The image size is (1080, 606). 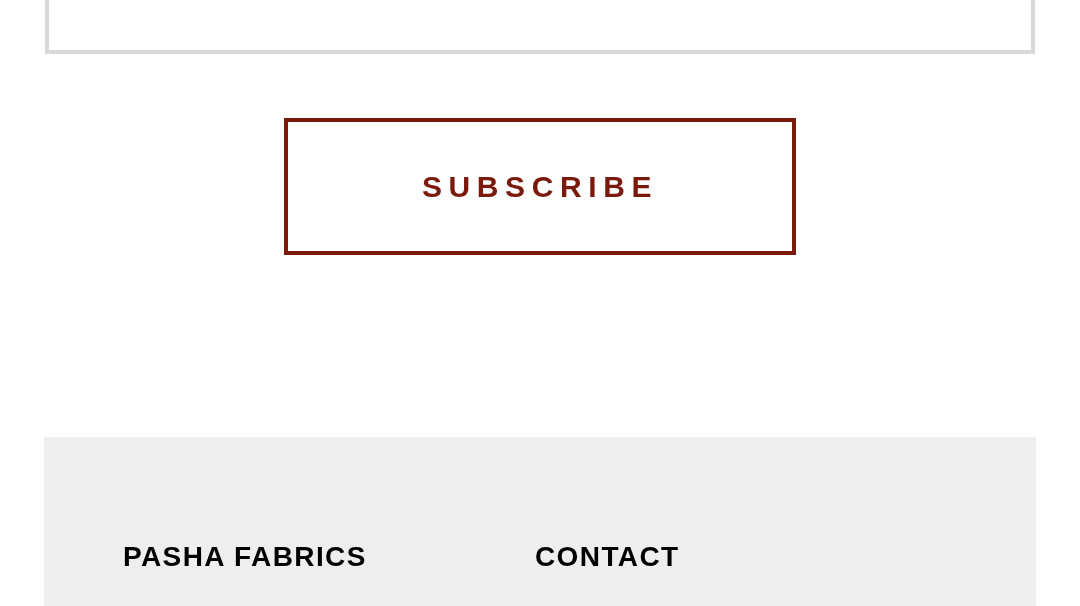 I want to click on footer-heading: PASHA FABRICS, so click(x=245, y=557).